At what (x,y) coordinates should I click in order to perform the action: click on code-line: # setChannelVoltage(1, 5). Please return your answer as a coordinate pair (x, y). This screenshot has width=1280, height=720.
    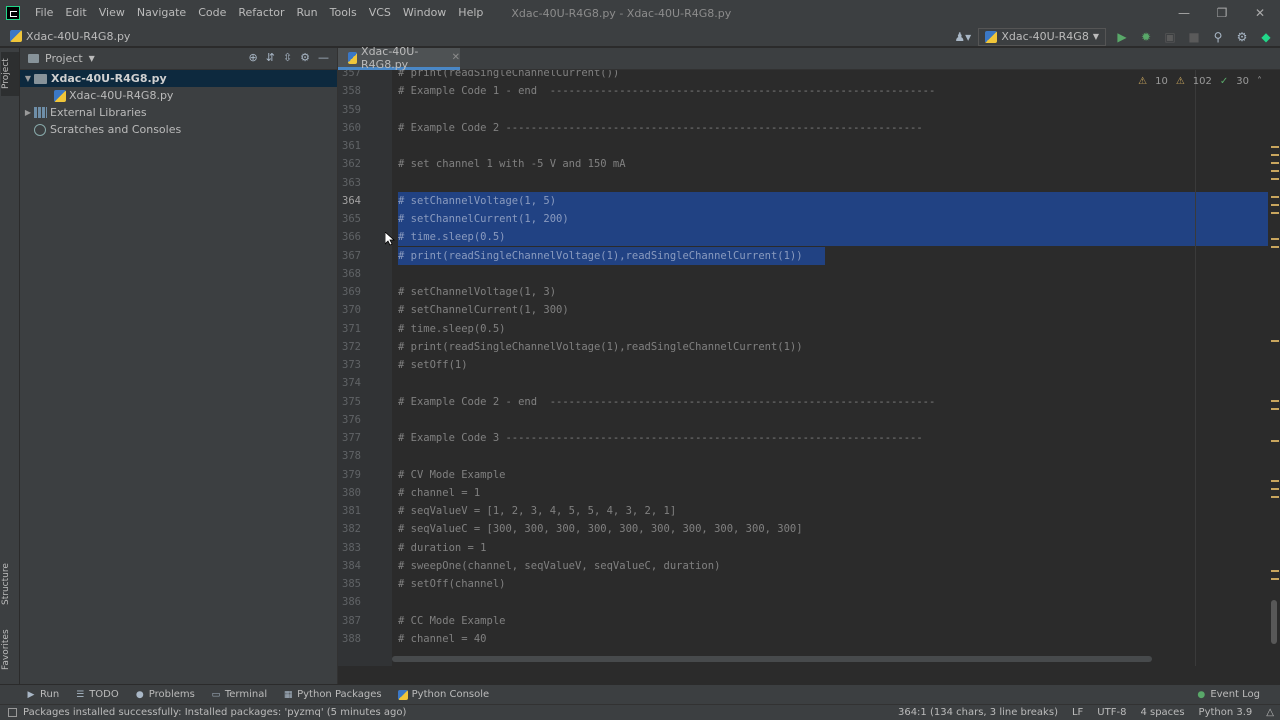
    Looking at the image, I should click on (477, 201).